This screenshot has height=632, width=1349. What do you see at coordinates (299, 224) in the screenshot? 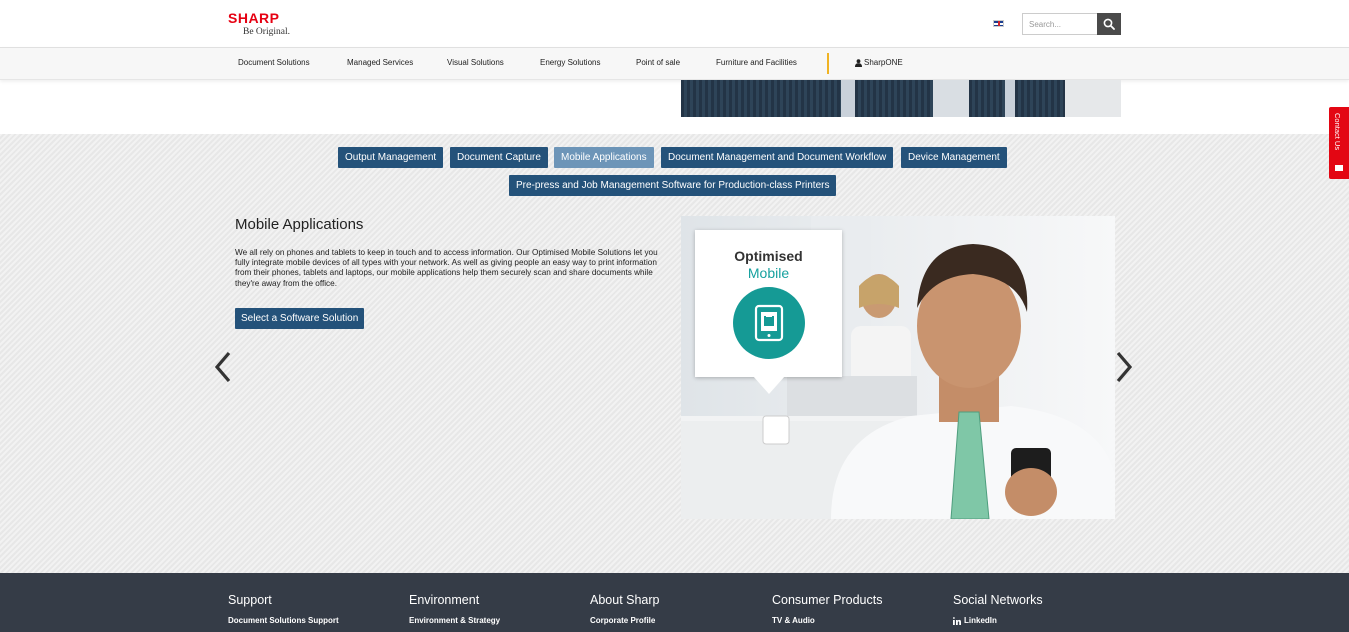
I see `section-title: Mobile Applications` at bounding box center [299, 224].